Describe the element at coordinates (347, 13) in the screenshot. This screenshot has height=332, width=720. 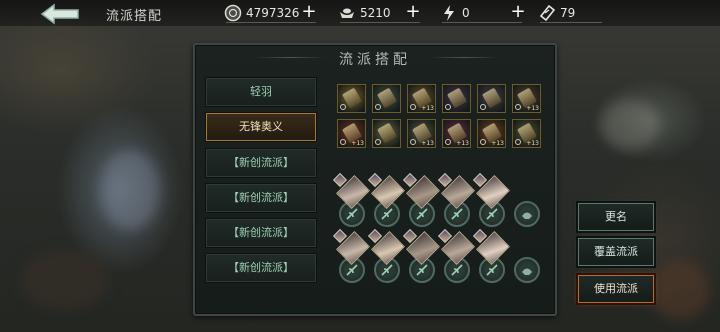
I see `ingot-icon` at that location.